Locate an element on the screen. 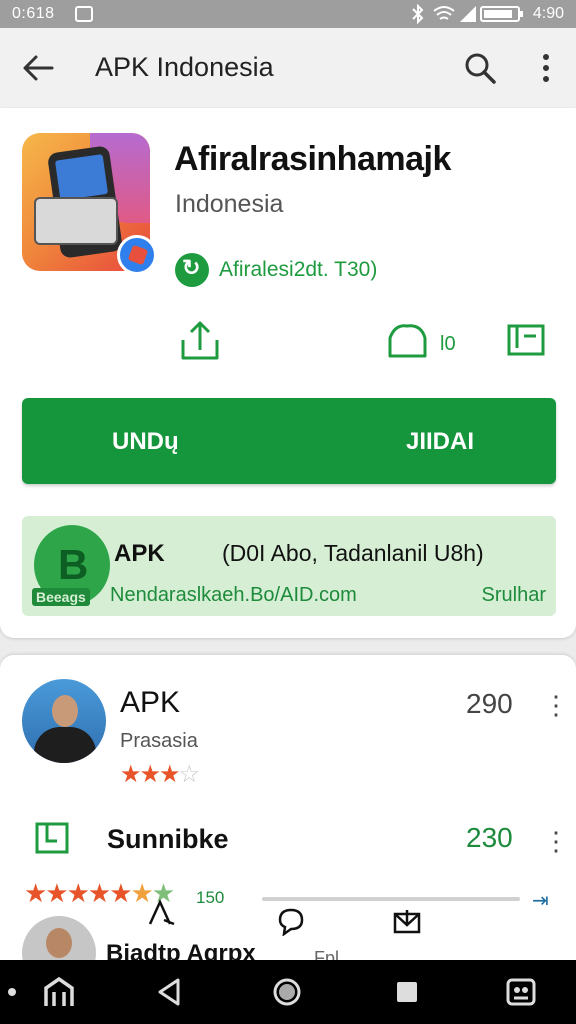 The width and height of the screenshot is (576, 1024). list-item-subtitle: Prasasia is located at coordinates (159, 741).